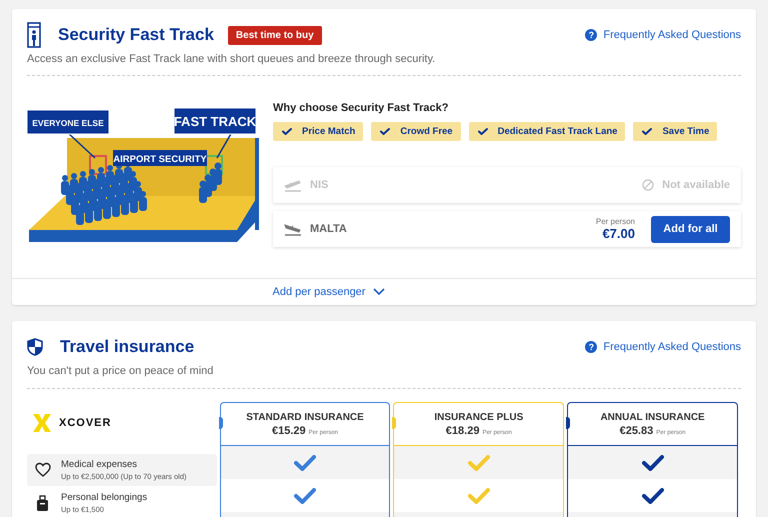  What do you see at coordinates (136, 35) in the screenshot?
I see `section-title: Security Fast Track` at bounding box center [136, 35].